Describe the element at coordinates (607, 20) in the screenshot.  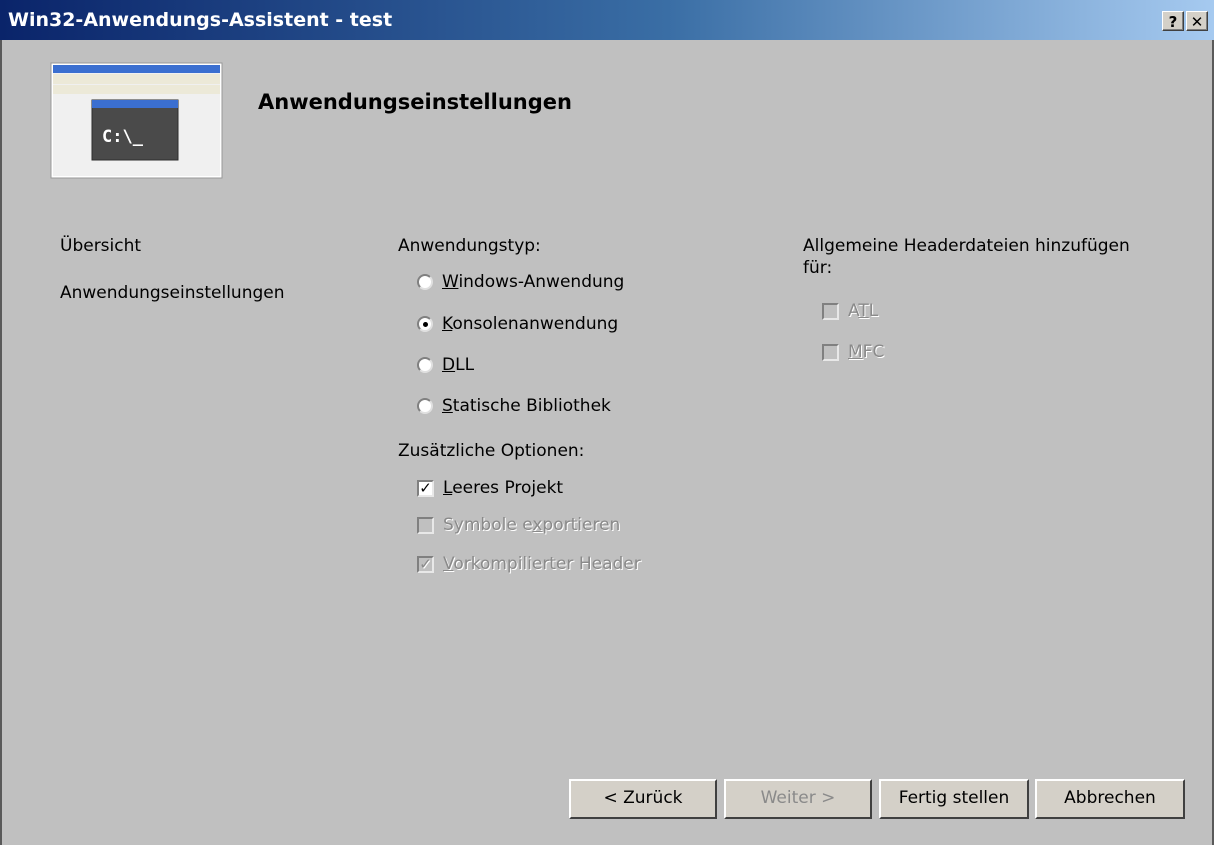
I see `title-bar: Win32-Anwendungs-Assistent - test ? ✕` at that location.